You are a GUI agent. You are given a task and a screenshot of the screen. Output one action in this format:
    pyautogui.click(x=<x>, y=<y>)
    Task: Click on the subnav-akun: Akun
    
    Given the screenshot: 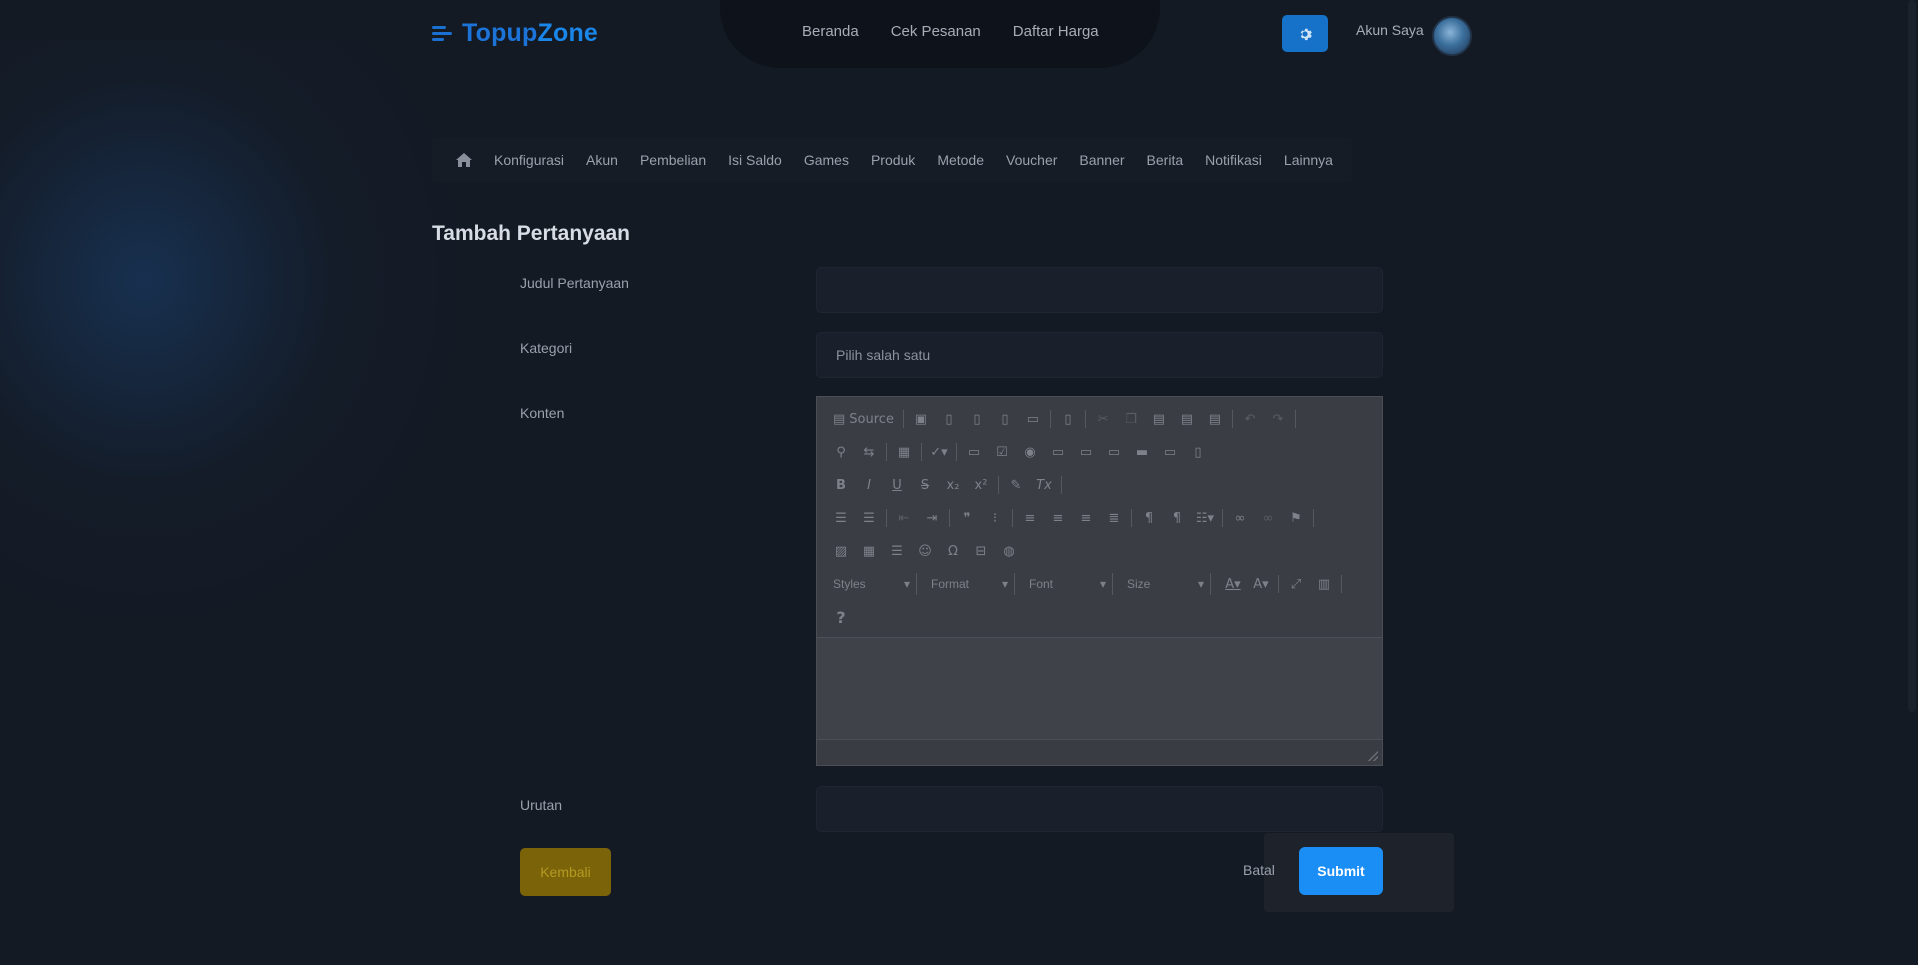 What is the action you would take?
    pyautogui.click(x=602, y=160)
    